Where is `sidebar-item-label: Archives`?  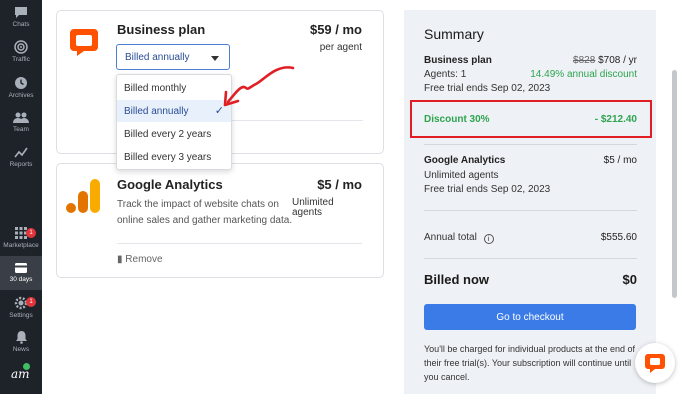 sidebar-item-label: Archives is located at coordinates (21, 95).